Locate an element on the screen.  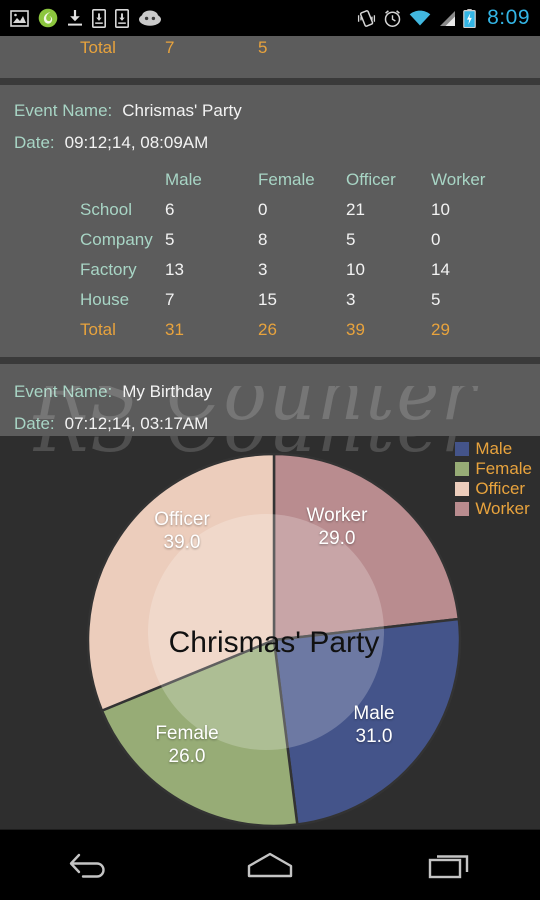
status-bar-right-icons: 8:09 is located at coordinates (443, 18).